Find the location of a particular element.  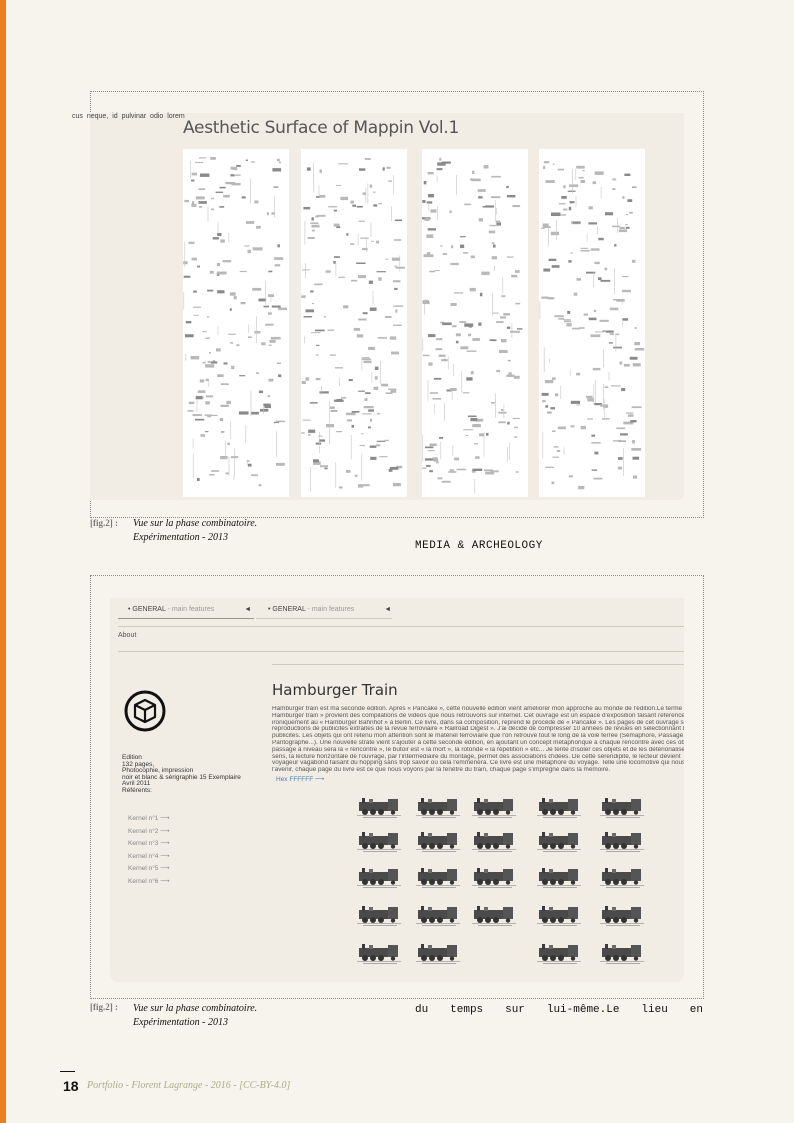

word: lieu is located at coordinates (654, 1010).